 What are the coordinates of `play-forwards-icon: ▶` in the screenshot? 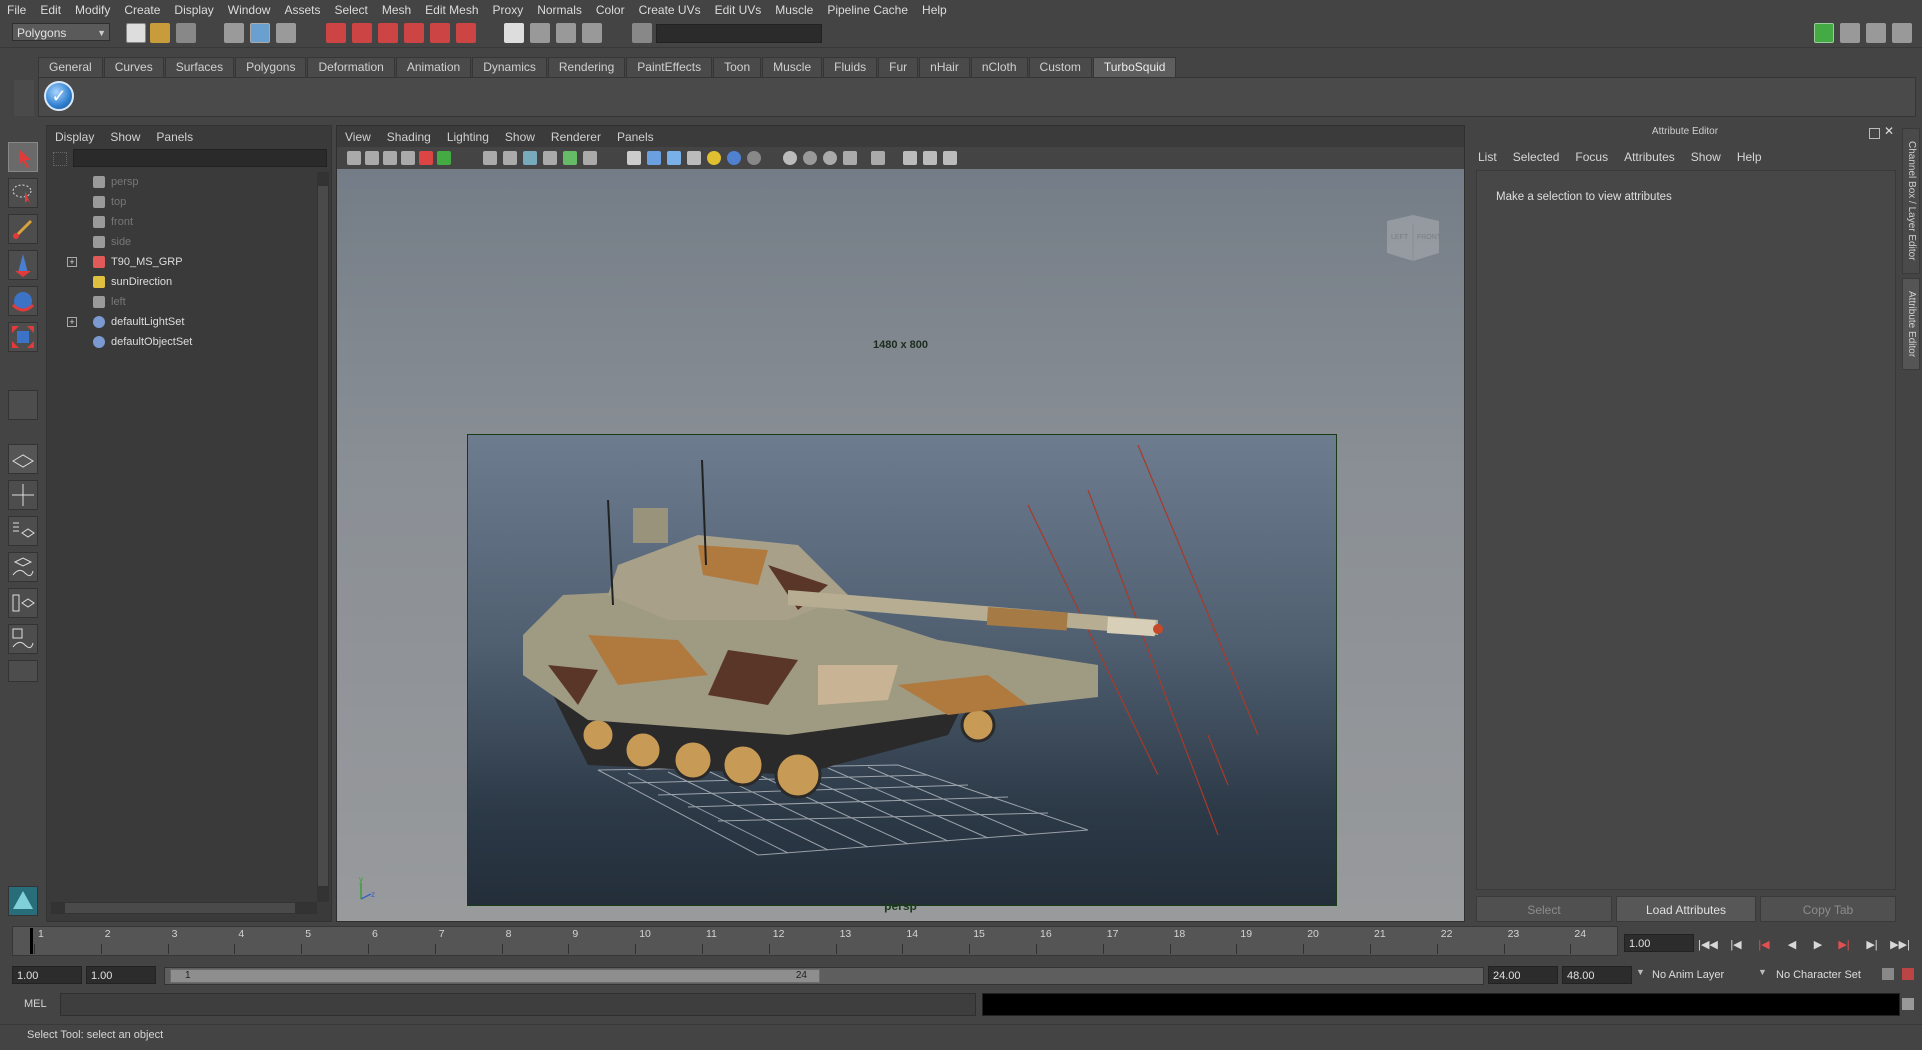 It's located at (1818, 945).